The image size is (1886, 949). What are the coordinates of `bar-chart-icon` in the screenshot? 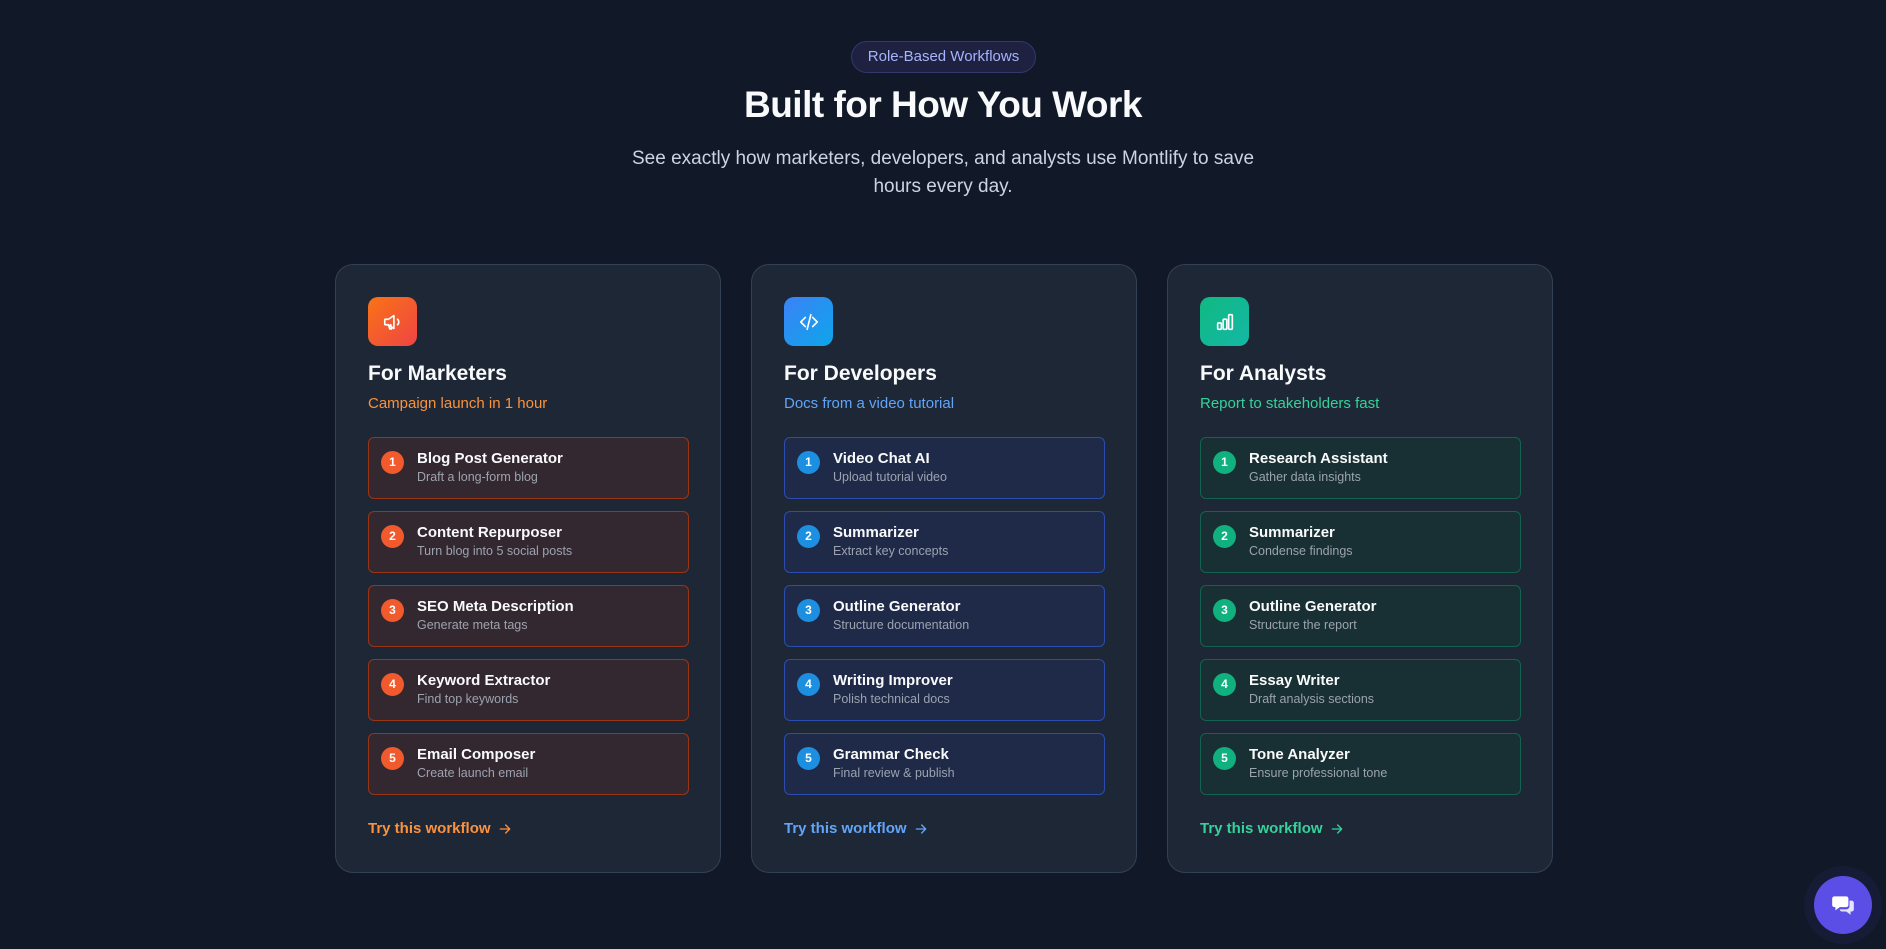 It's located at (1224, 321).